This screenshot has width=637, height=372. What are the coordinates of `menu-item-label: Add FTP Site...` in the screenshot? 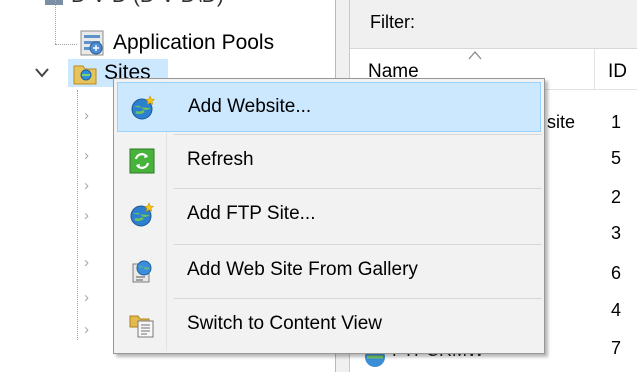 It's located at (251, 213).